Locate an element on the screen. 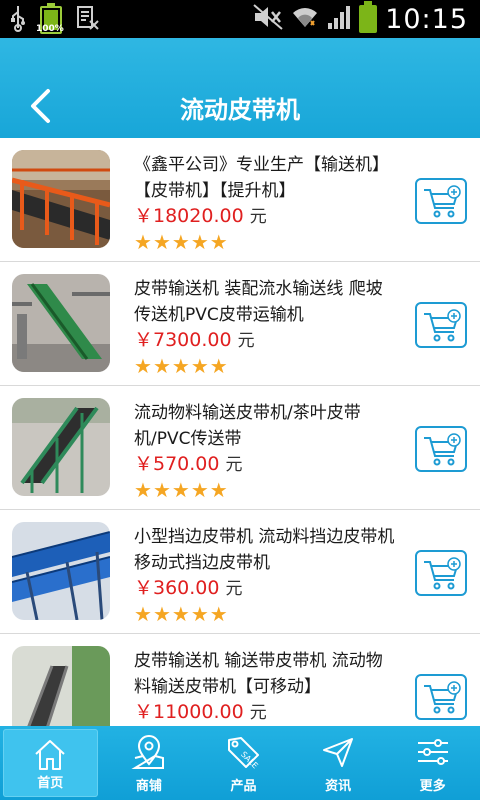 This screenshot has height=800, width=480. home-icon is located at coordinates (50, 755).